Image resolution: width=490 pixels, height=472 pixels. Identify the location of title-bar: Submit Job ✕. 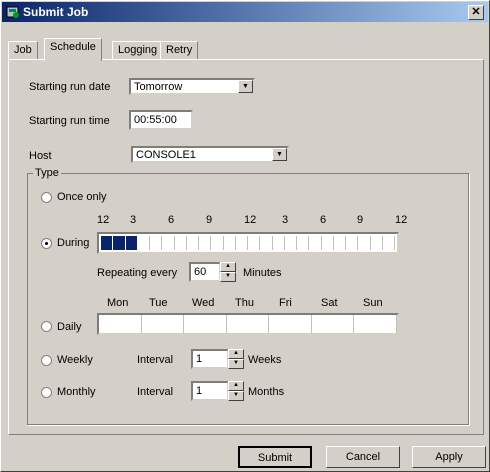
(245, 12).